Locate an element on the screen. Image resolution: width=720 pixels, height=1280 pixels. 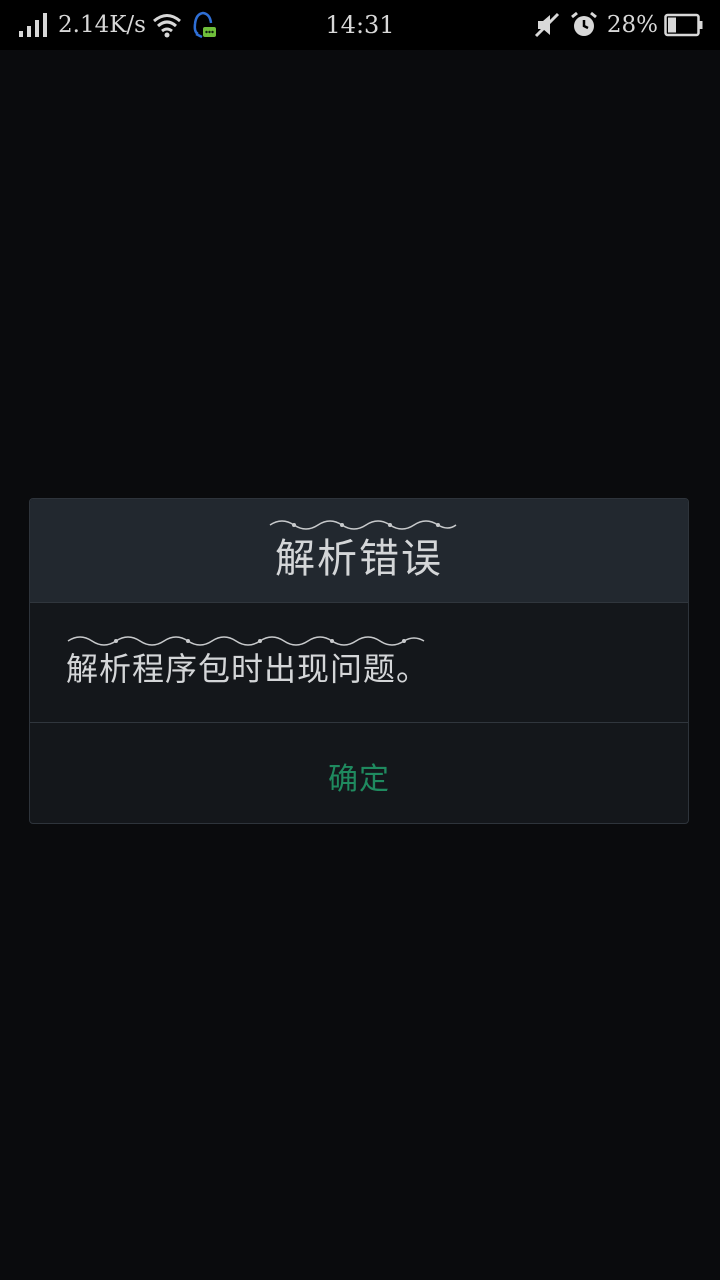
mute-icon is located at coordinates (547, 25).